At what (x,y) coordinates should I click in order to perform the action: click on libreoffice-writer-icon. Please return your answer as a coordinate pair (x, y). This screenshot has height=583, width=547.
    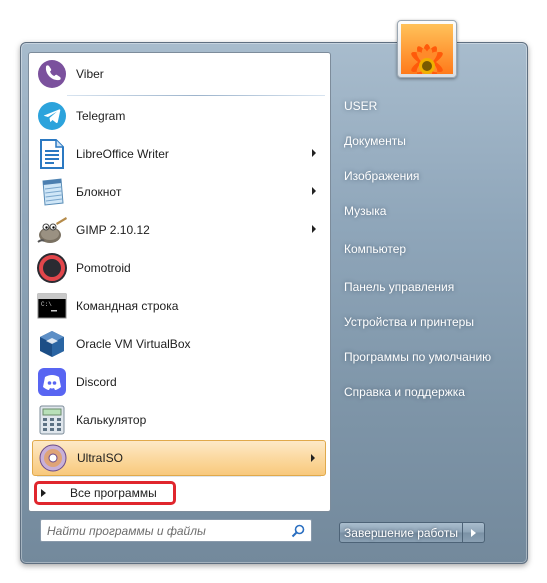
    Looking at the image, I should click on (52, 154).